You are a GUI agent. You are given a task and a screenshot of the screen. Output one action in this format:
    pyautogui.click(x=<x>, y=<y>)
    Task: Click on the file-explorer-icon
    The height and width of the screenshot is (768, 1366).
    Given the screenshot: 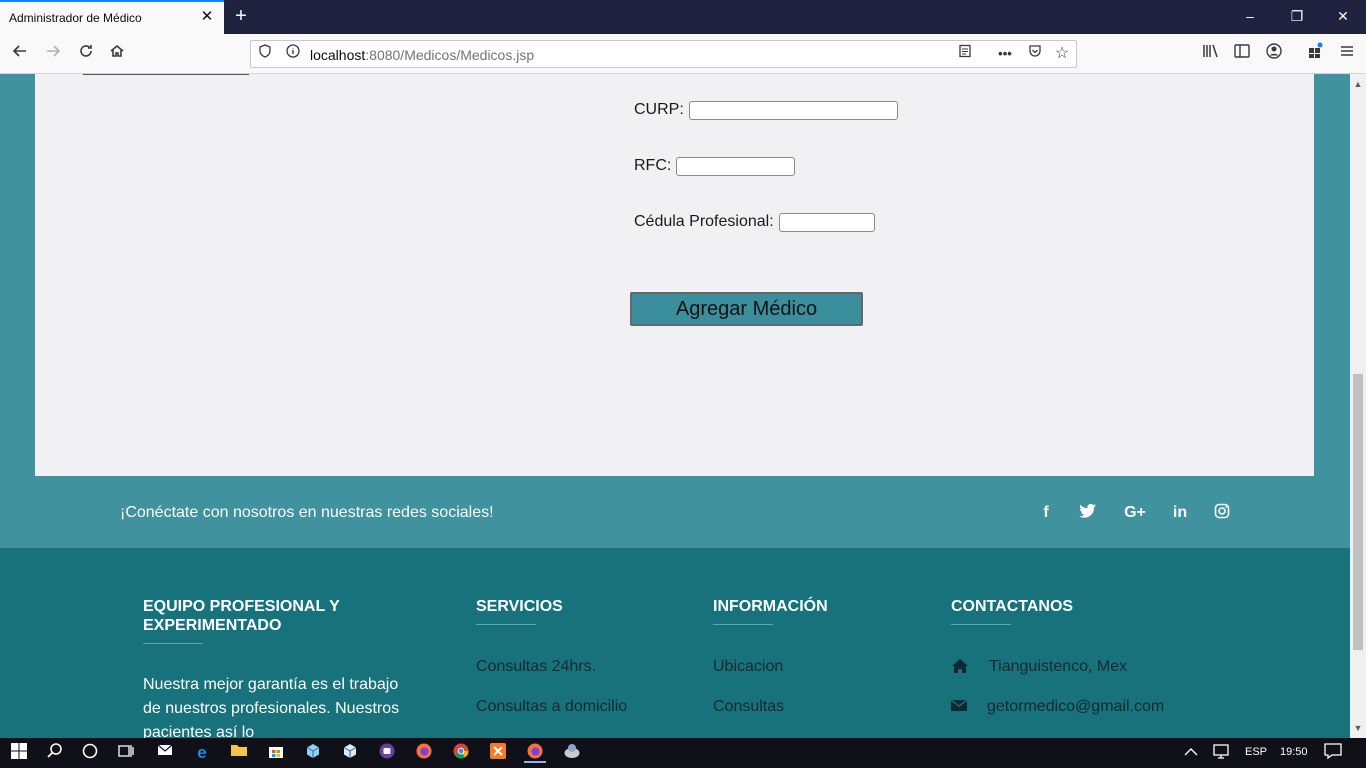 What is the action you would take?
    pyautogui.click(x=239, y=753)
    